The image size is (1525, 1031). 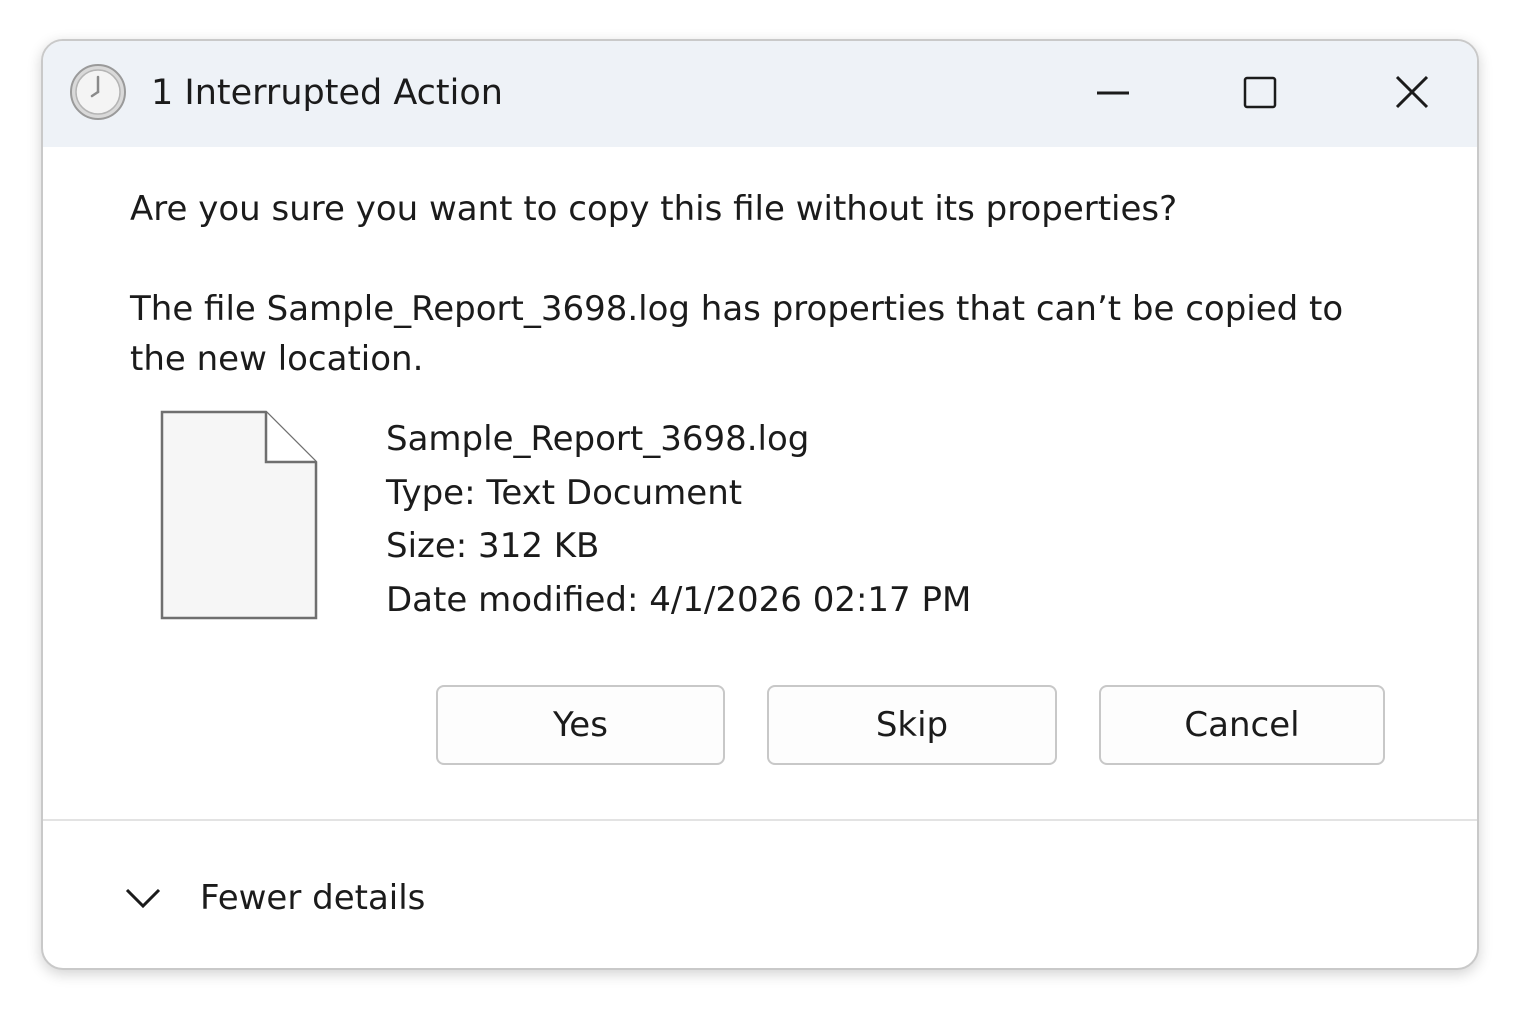 I want to click on dialog-title: 1 Interrupted Action, so click(x=327, y=93).